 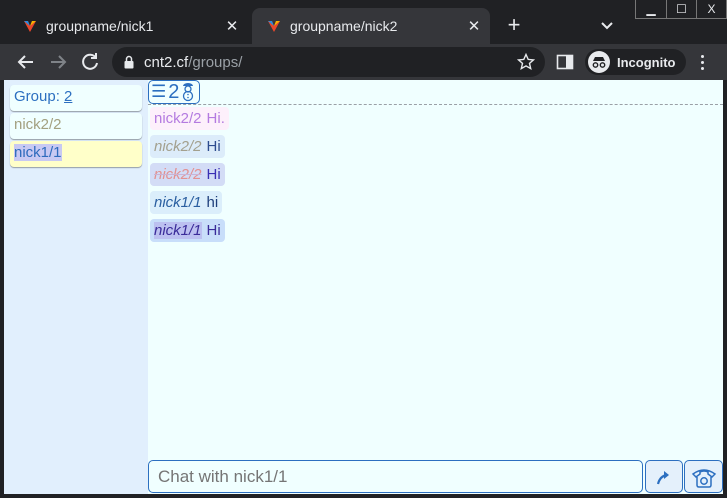 I want to click on url-host: cnt2.cf, so click(x=166, y=62).